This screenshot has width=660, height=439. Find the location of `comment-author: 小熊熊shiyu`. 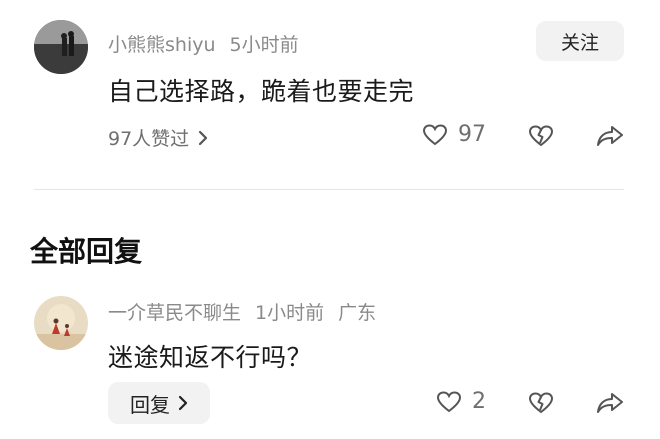

comment-author: 小熊熊shiyu is located at coordinates (162, 45).